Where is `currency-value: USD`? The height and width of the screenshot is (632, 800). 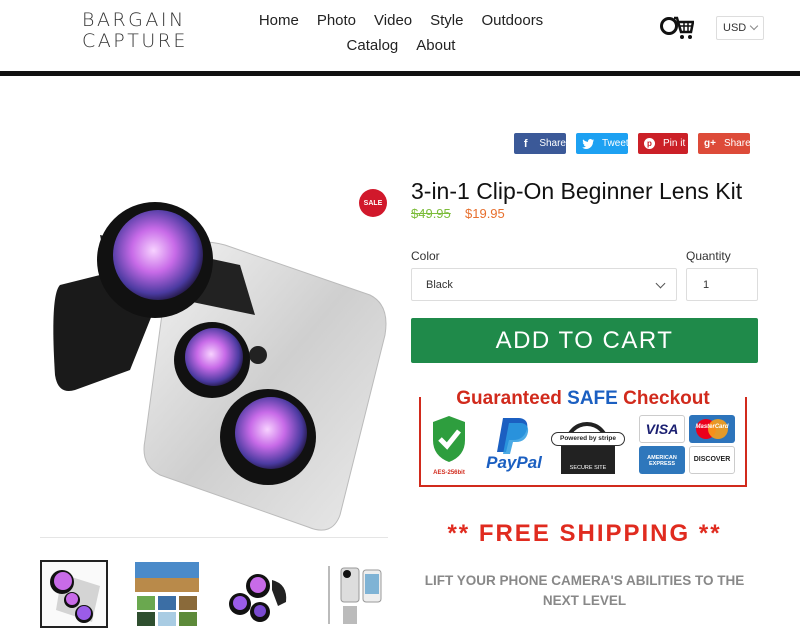
currency-value: USD is located at coordinates (735, 28).